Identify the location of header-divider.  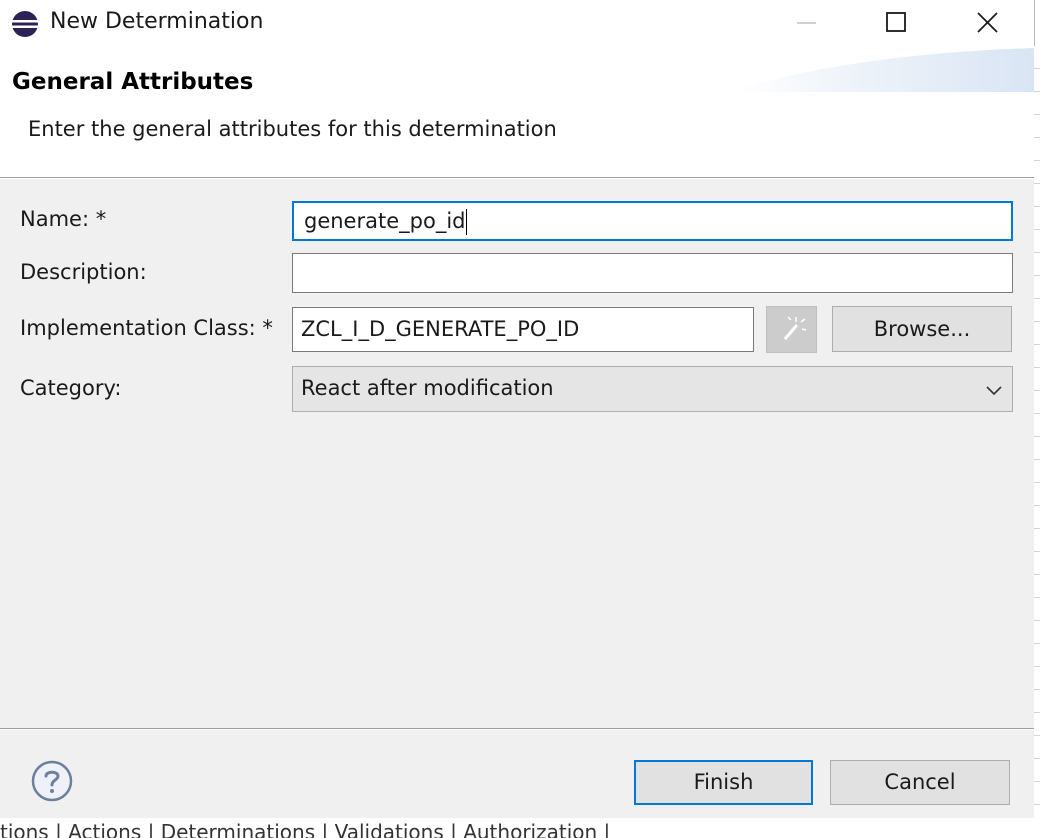
(517, 178).